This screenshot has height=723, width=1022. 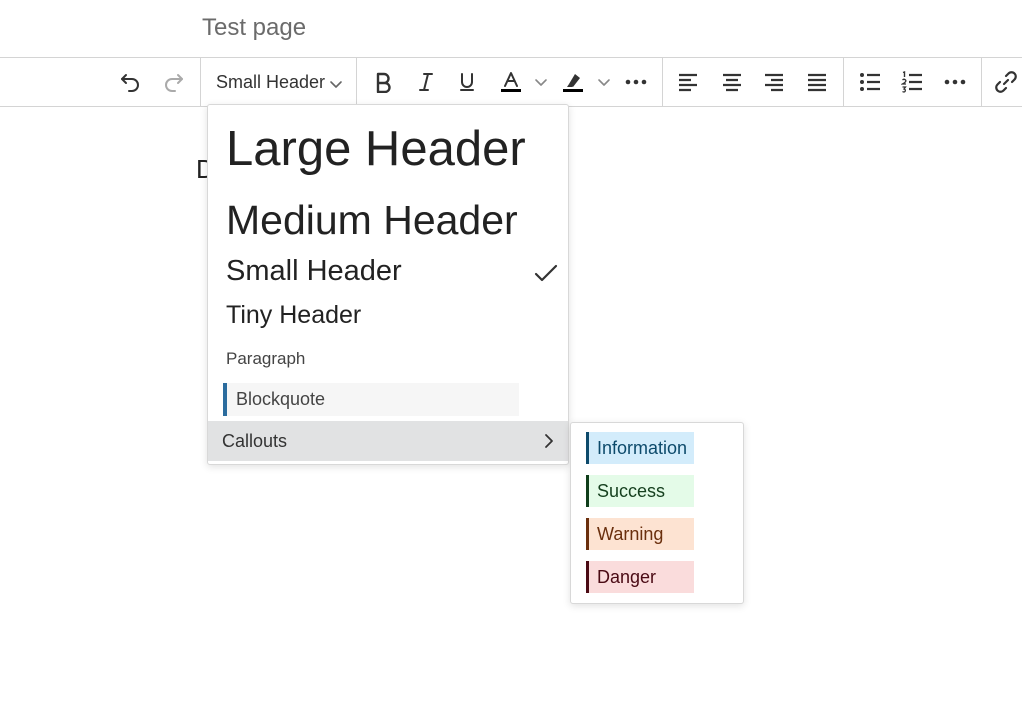 I want to click on align-right-icon, so click(x=774, y=82).